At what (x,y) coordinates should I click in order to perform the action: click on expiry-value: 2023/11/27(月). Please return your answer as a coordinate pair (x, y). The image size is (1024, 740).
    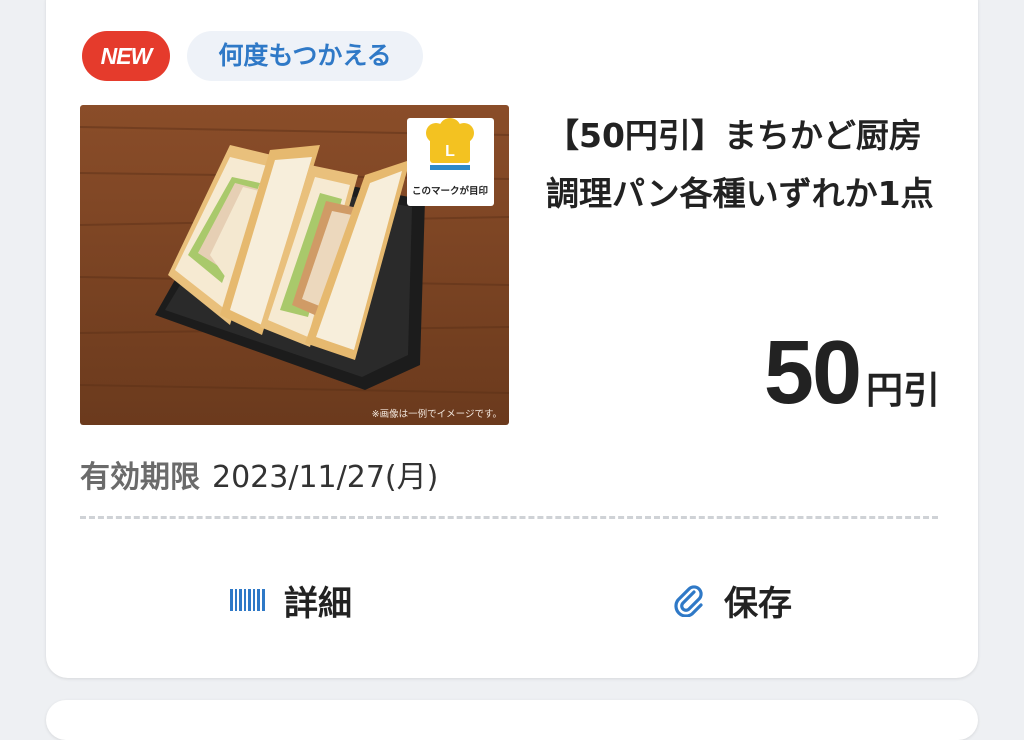
    Looking at the image, I should click on (325, 477).